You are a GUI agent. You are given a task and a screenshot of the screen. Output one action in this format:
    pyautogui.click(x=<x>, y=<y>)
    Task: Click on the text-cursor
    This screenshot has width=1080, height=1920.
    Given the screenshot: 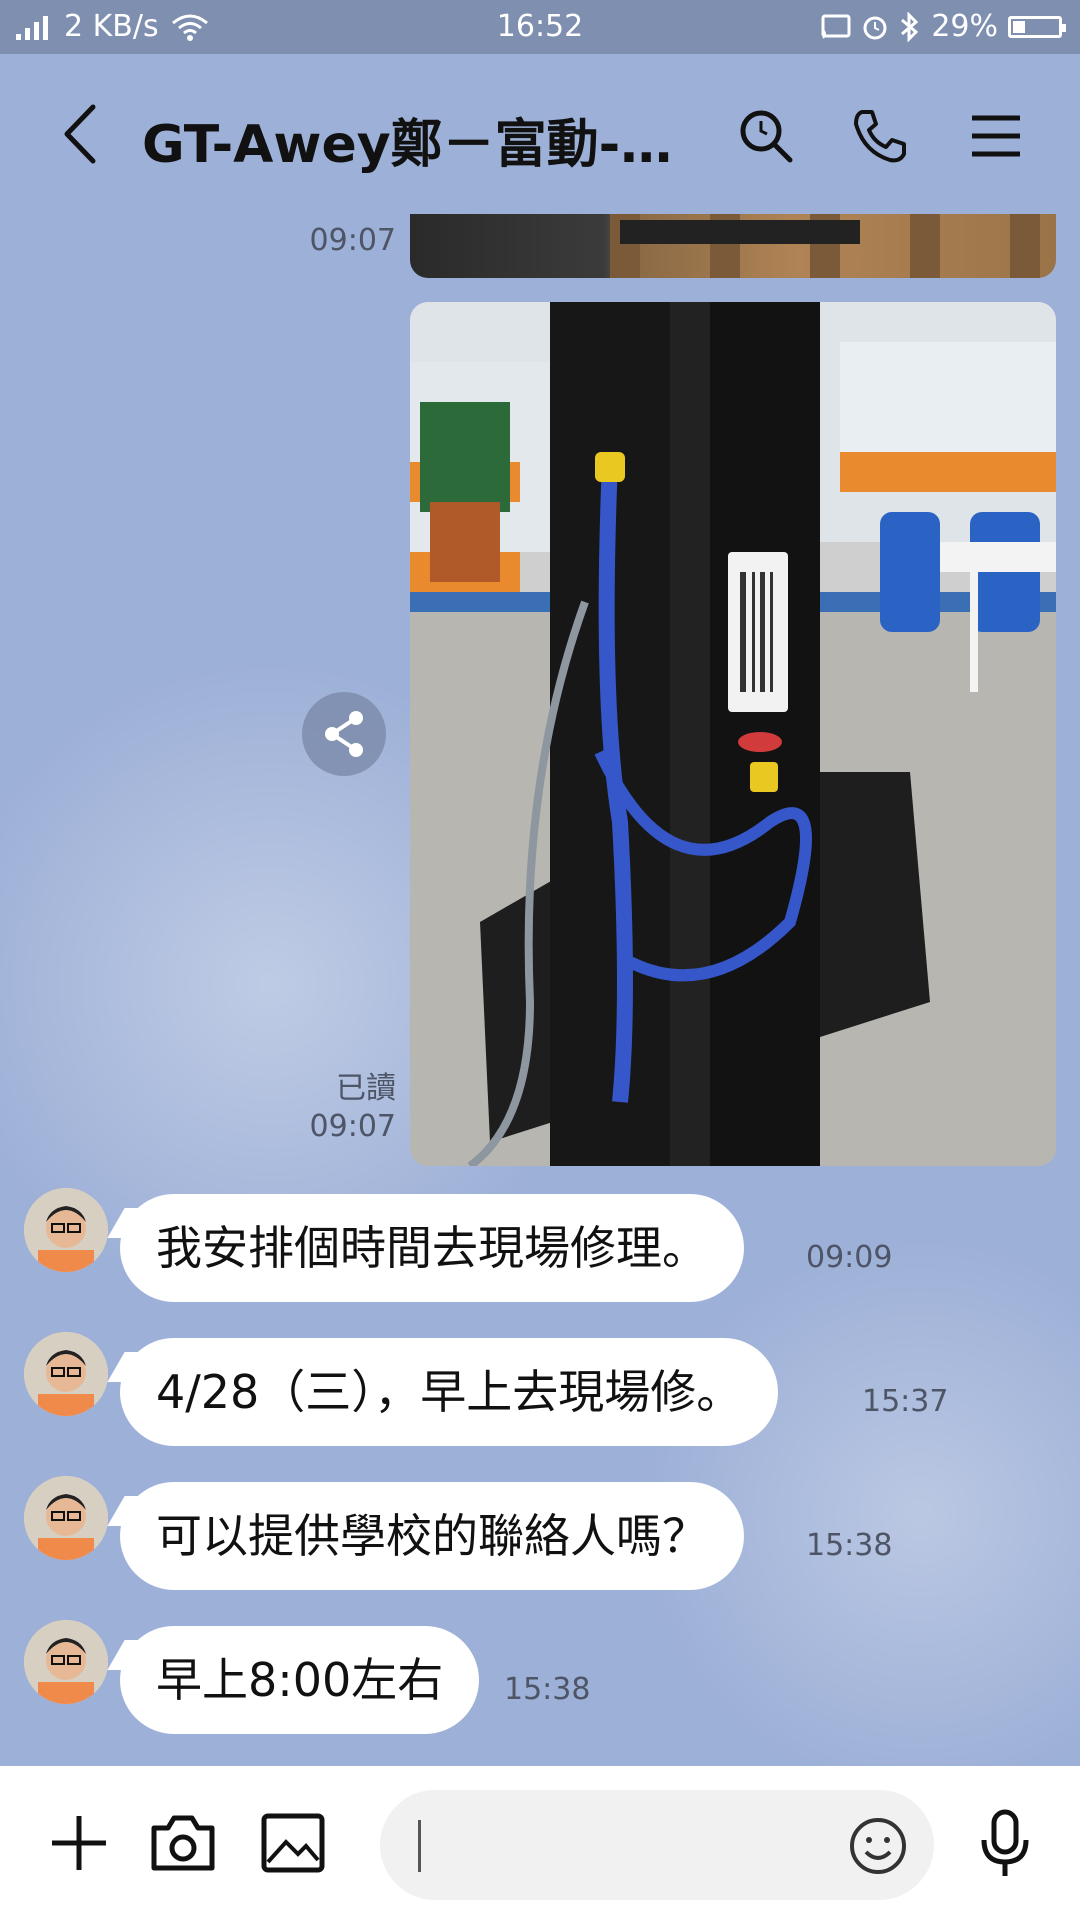 What is the action you would take?
    pyautogui.click(x=419, y=1846)
    